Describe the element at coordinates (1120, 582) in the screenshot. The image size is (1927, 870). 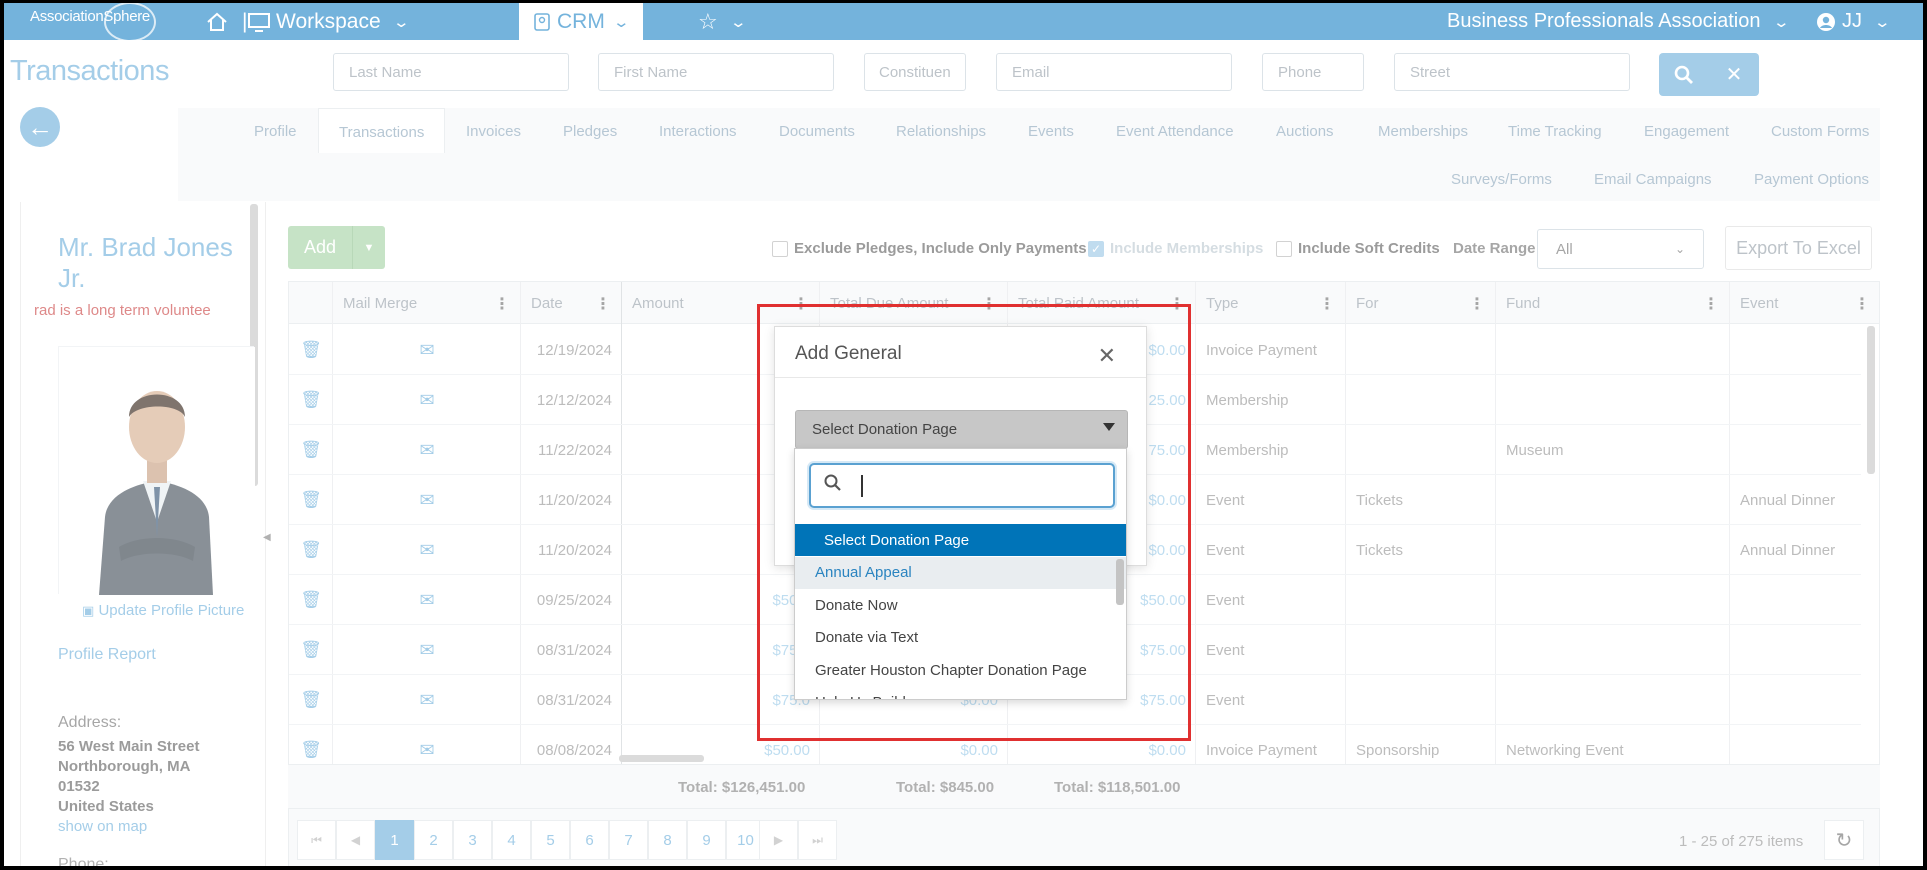
I see `dropdown-scrollbar` at that location.